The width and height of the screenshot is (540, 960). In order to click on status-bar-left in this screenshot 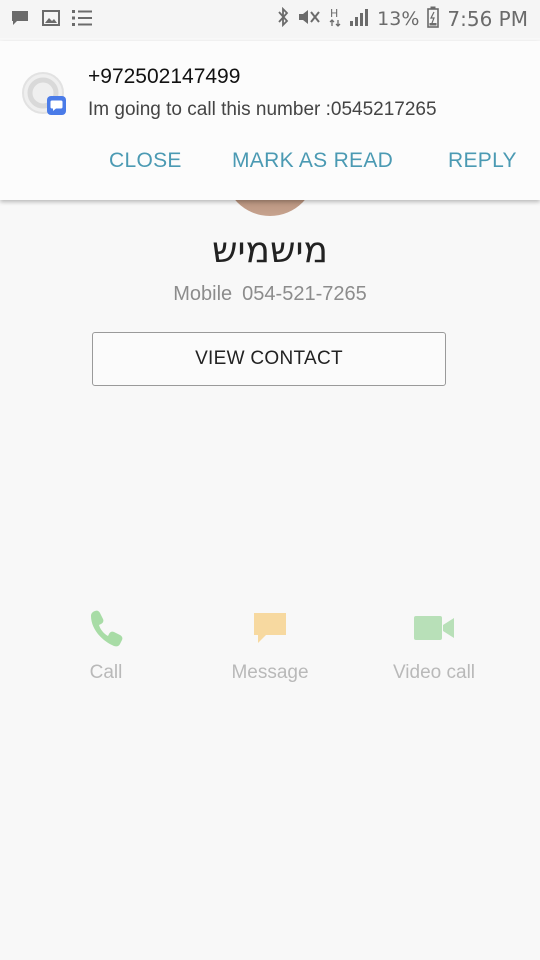, I will do `click(51, 20)`.